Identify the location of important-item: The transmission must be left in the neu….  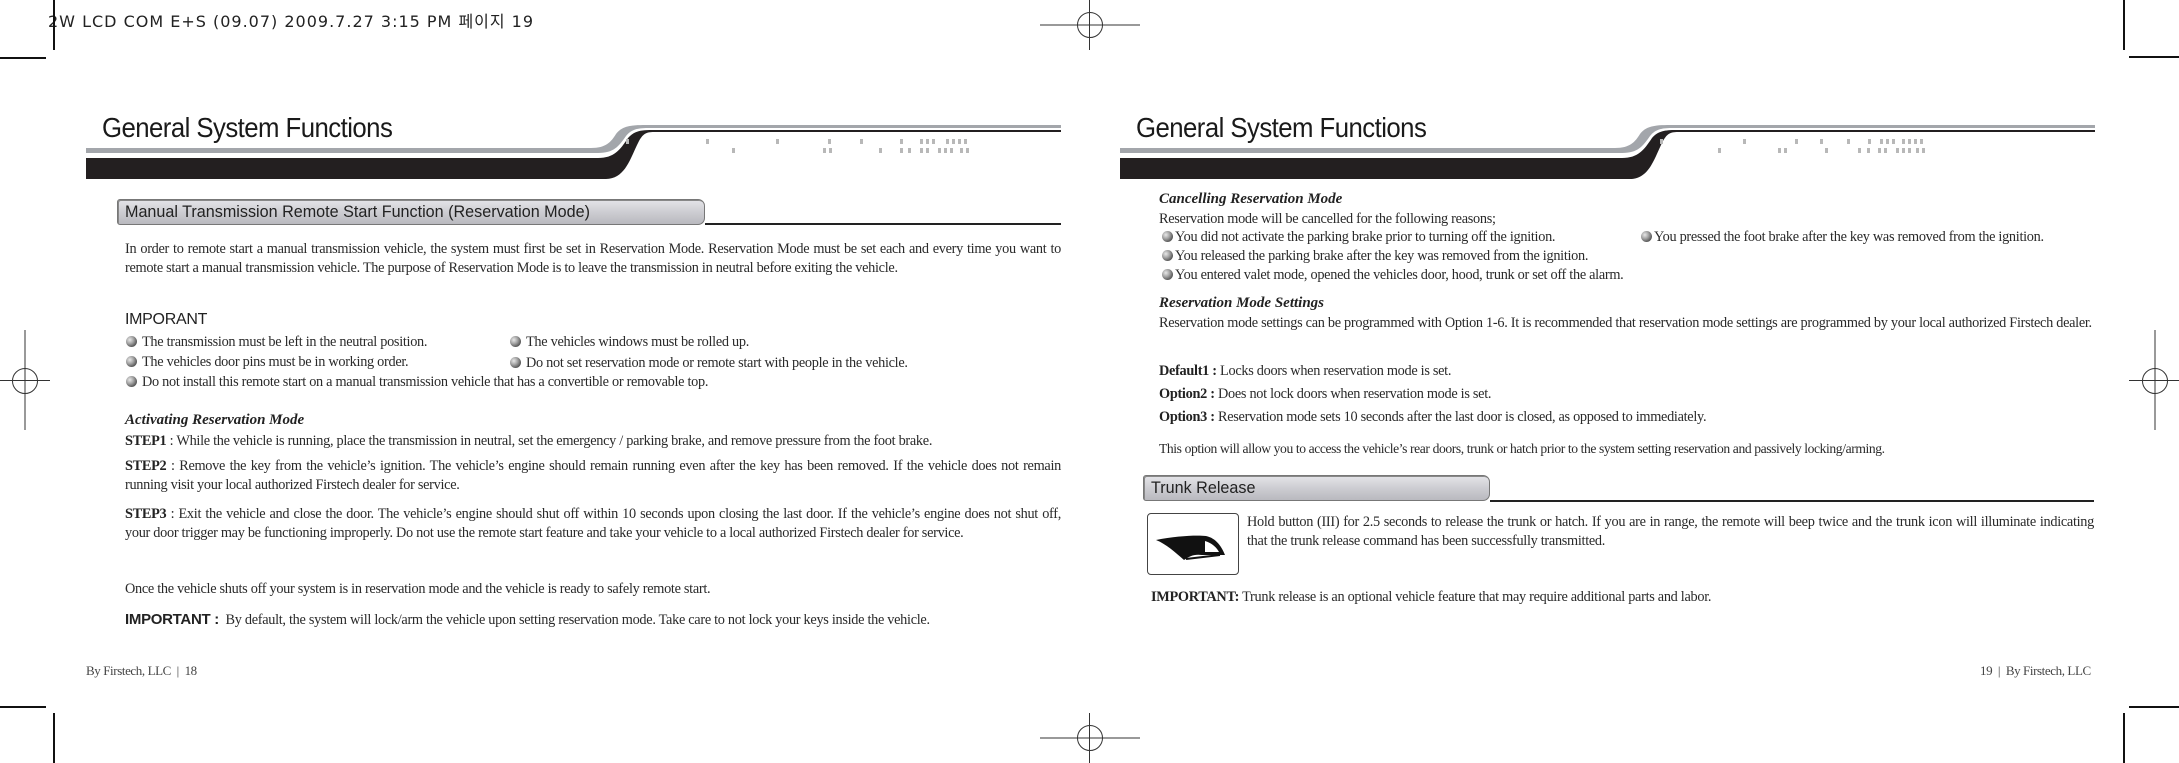
(276, 342).